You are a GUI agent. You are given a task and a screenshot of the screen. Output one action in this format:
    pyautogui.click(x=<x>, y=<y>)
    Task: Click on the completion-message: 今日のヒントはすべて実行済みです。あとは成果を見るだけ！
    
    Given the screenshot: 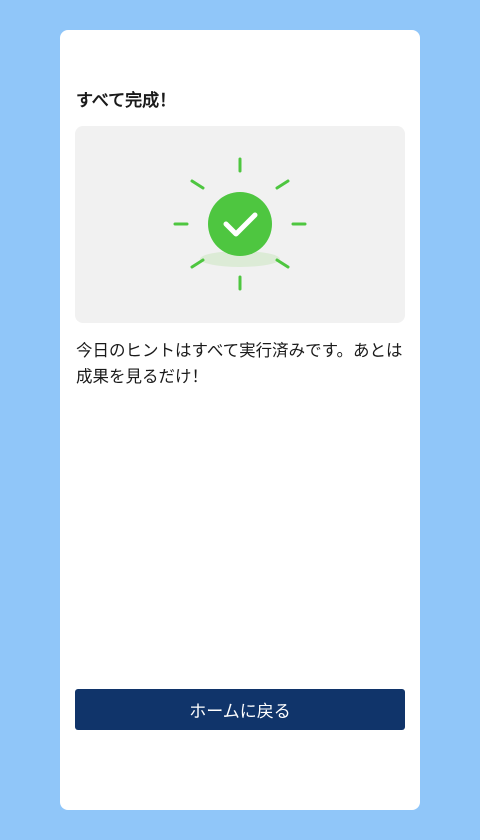 What is the action you would take?
    pyautogui.click(x=239, y=363)
    